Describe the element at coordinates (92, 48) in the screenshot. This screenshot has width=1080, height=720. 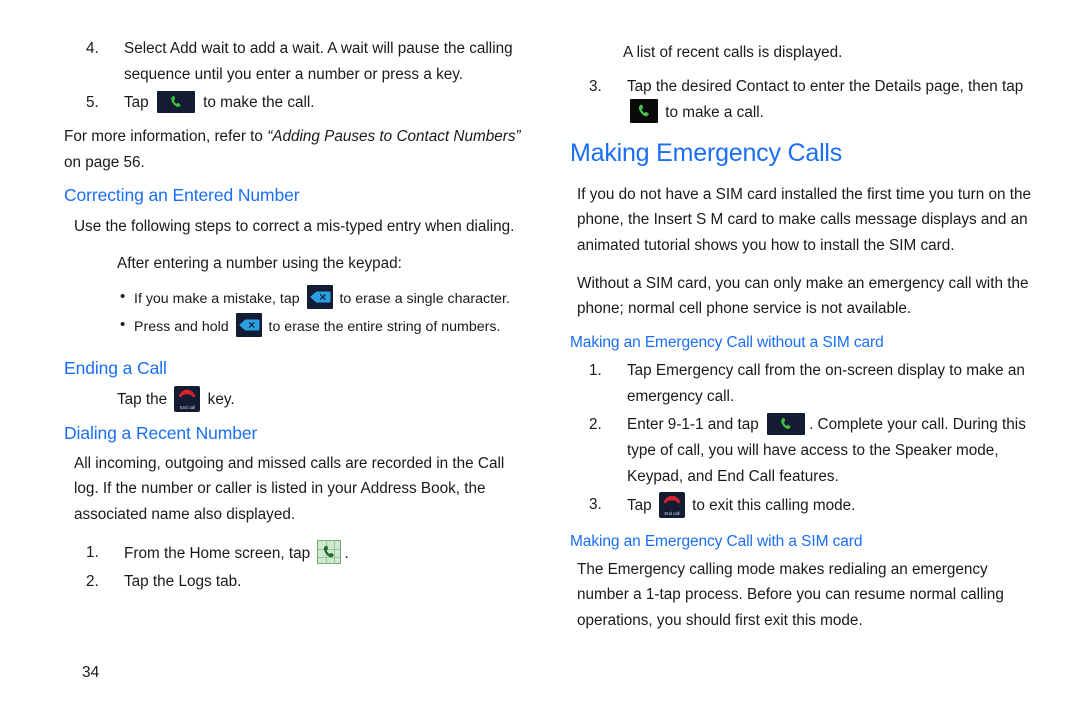
I see `list-number: 4.` at that location.